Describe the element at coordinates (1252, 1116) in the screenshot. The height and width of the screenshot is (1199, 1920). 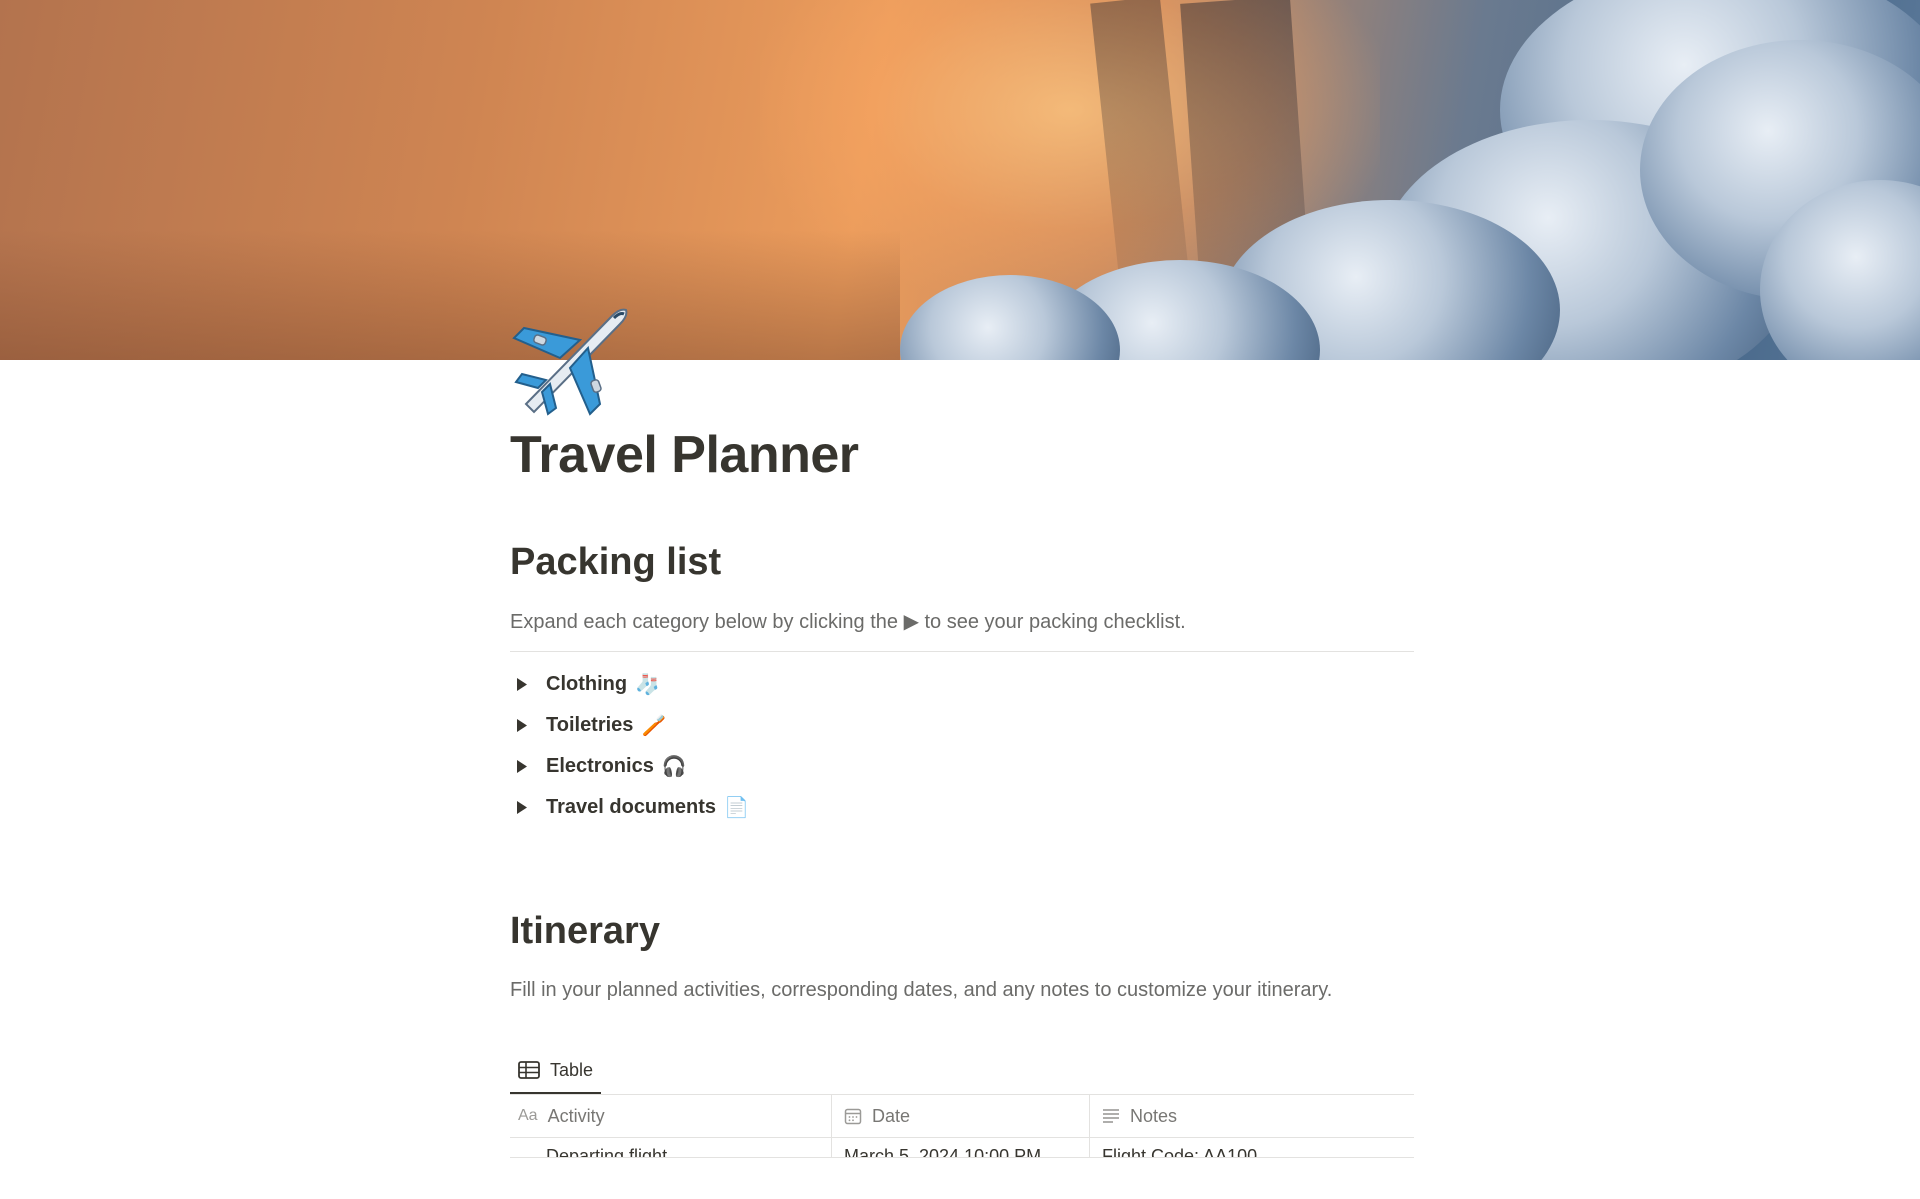
I see `column-header-notes: Notes` at that location.